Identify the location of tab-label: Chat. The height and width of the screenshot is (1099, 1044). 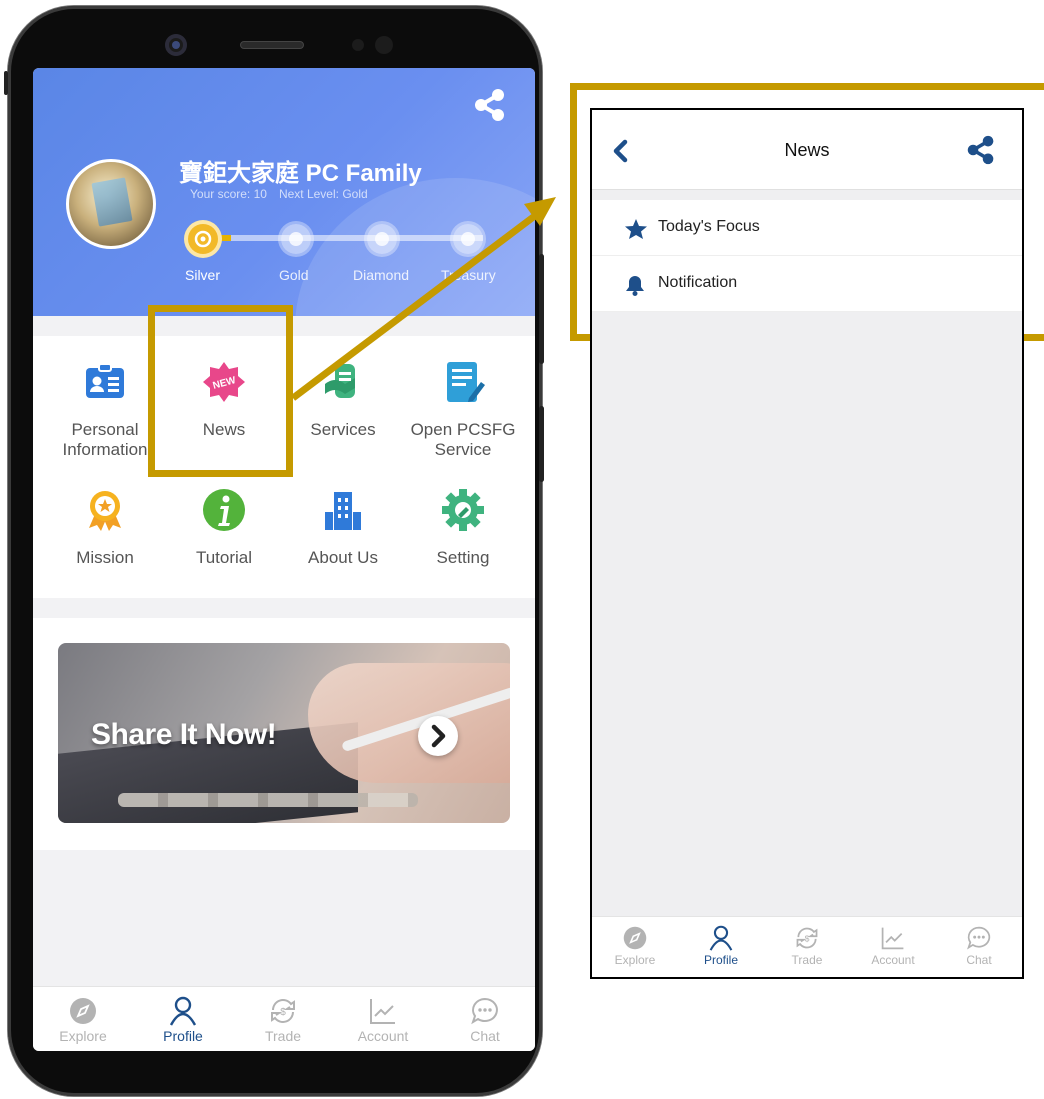
(979, 960).